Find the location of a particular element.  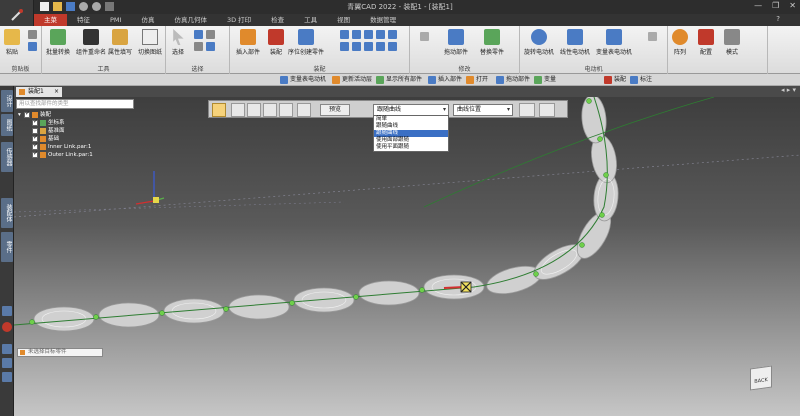

cmd-show-all-parts: 显示所有部件 is located at coordinates (399, 80).